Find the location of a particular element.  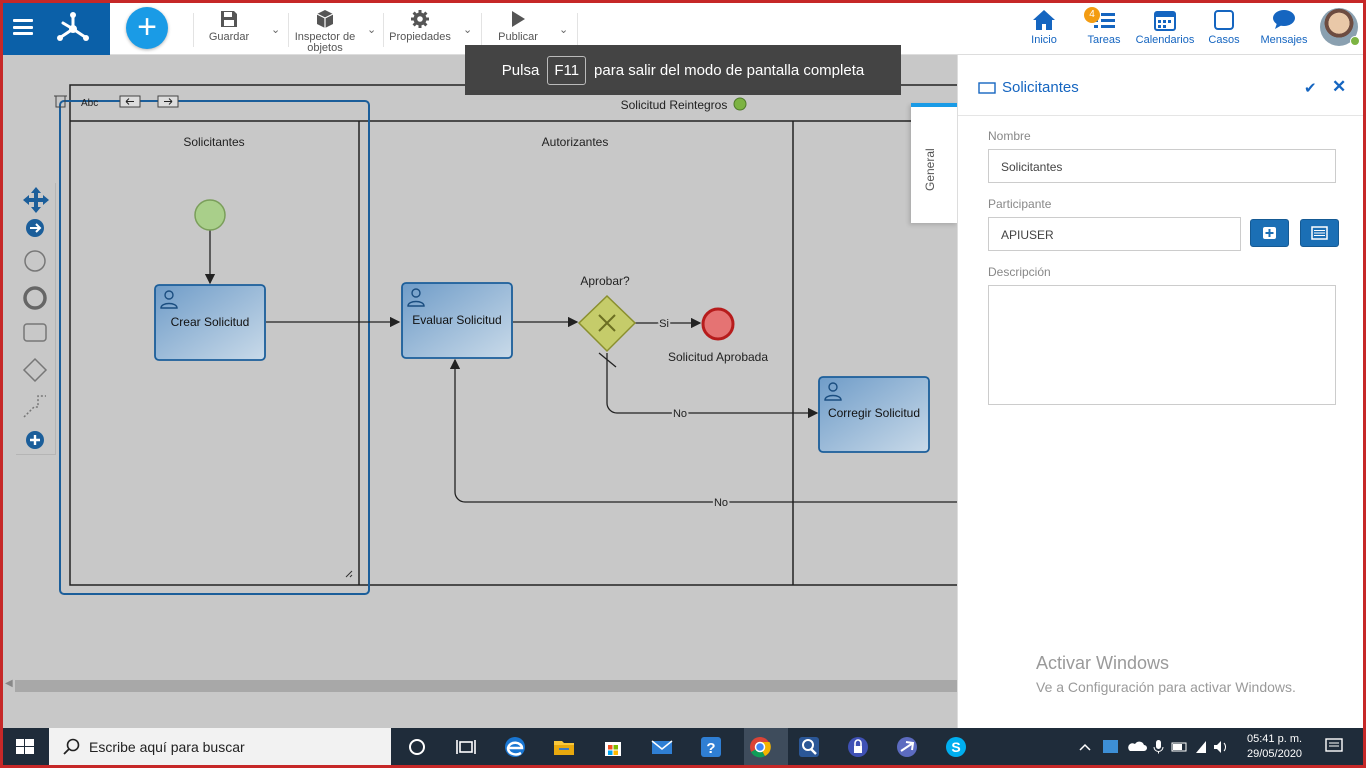

tray-app-icon is located at coordinates (1110, 746).